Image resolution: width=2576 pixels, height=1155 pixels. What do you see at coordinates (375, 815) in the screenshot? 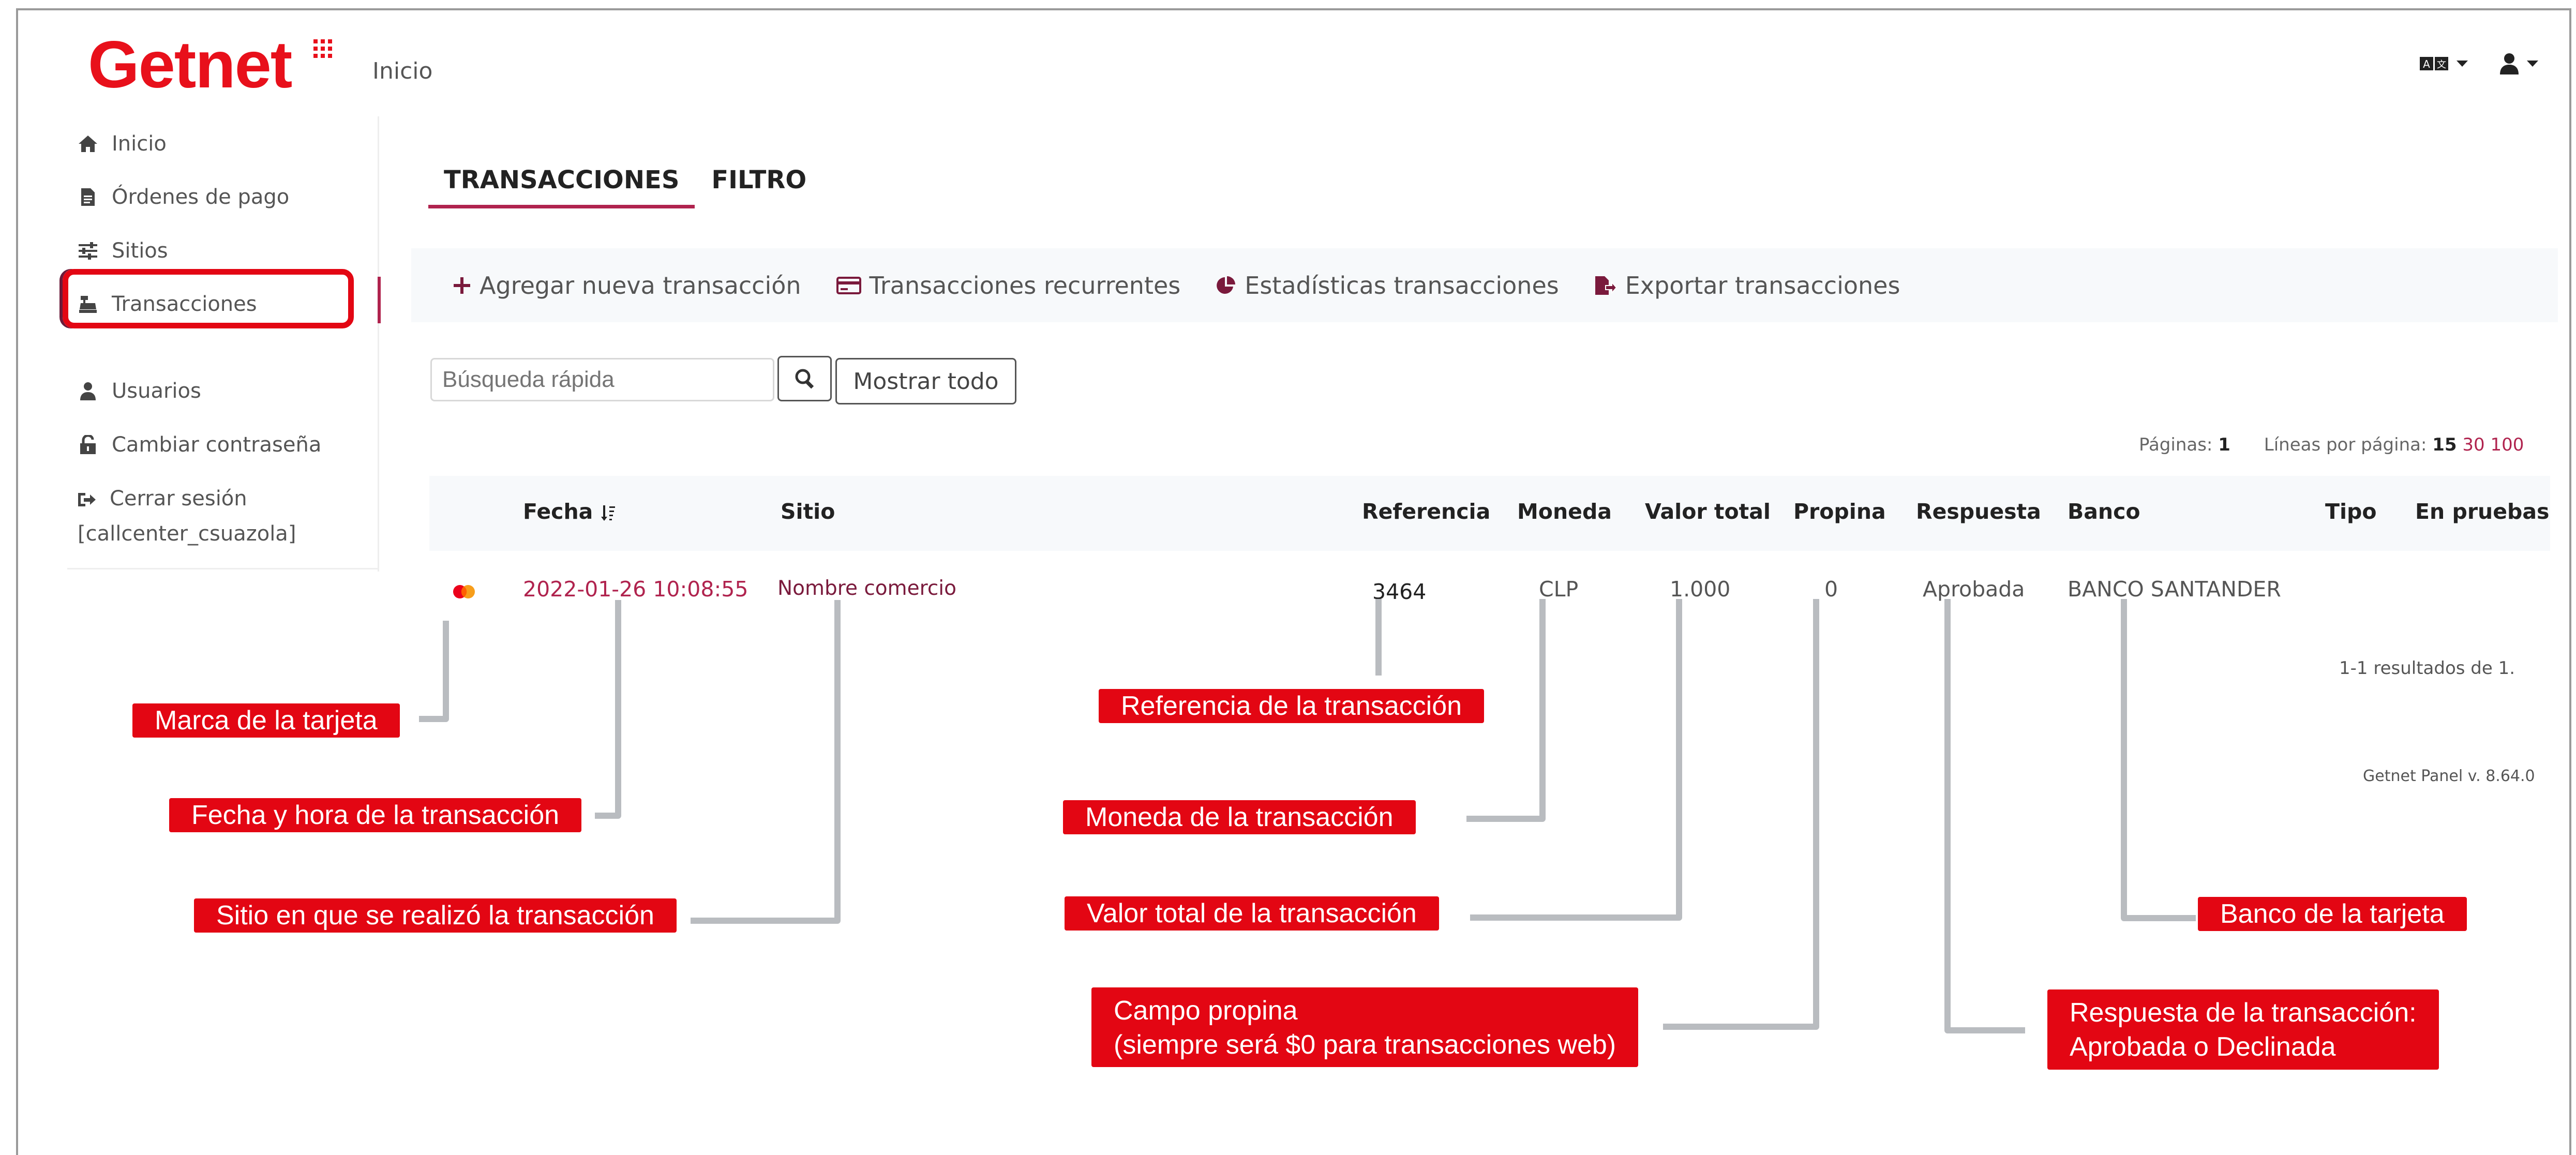
I see `annotation-fecha: Fecha y hora de la transacción` at bounding box center [375, 815].